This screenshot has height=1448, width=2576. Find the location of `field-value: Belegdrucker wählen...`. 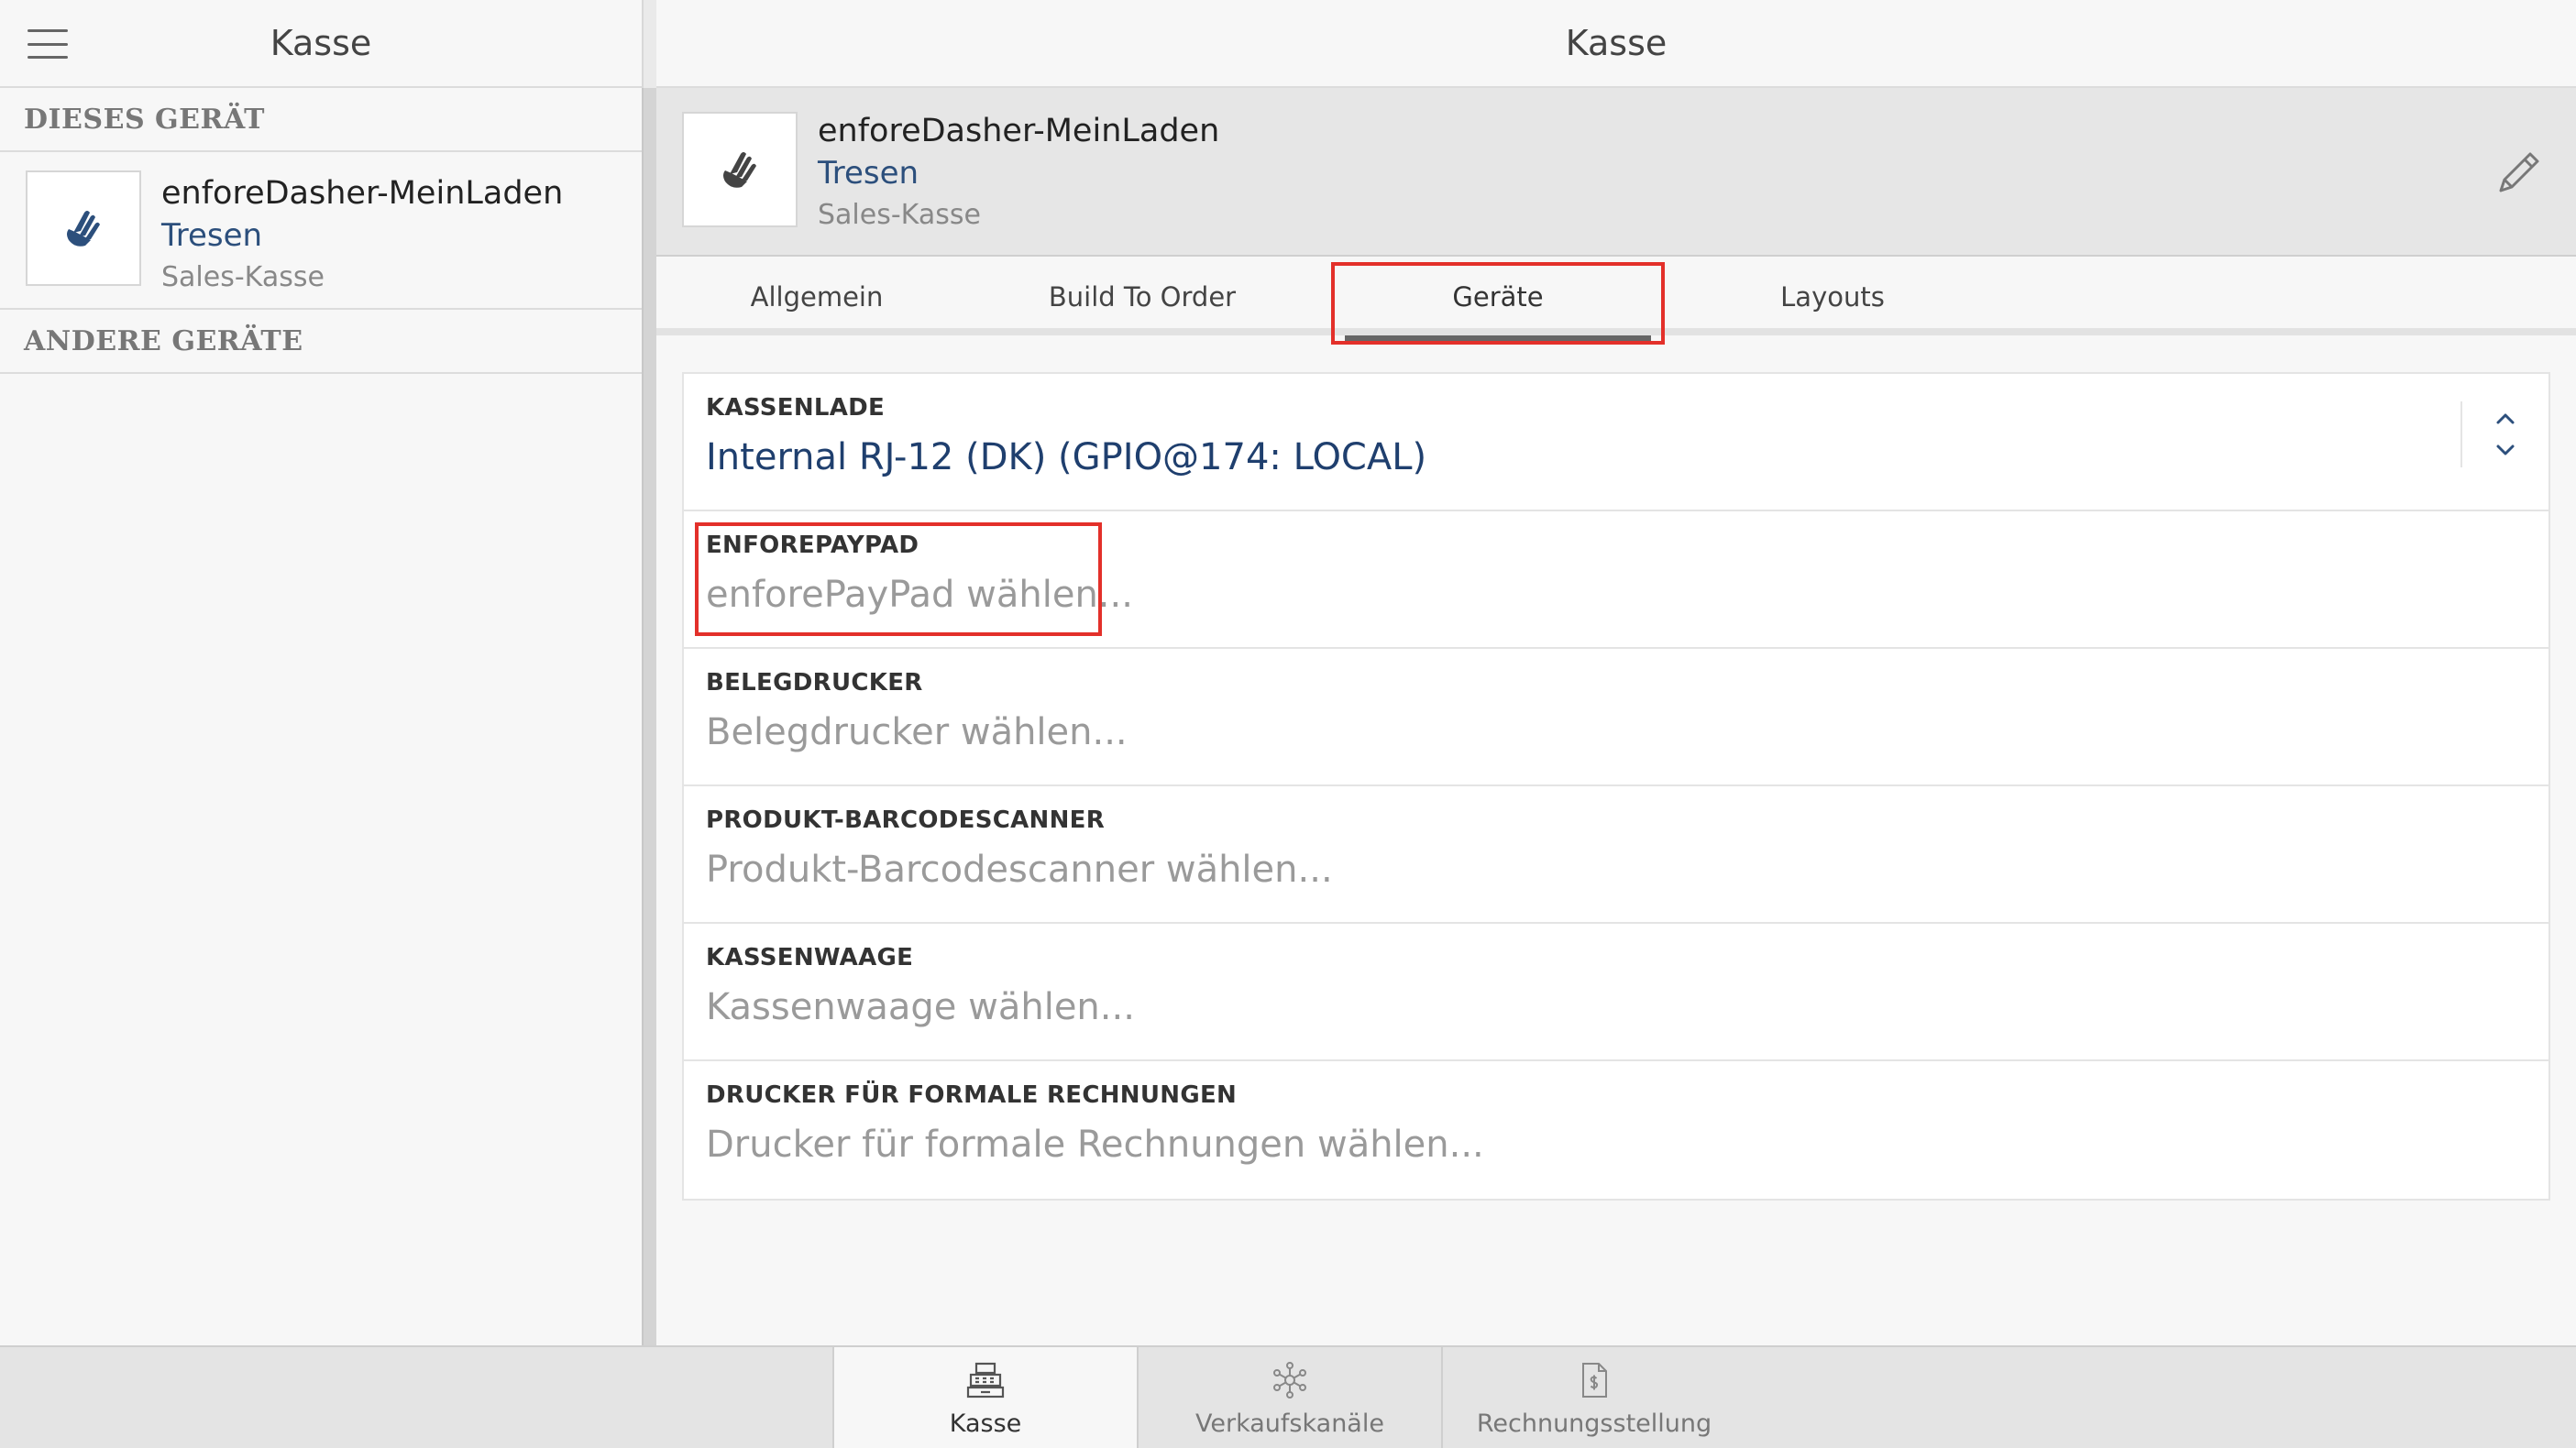

field-value: Belegdrucker wählen... is located at coordinates (917, 732).